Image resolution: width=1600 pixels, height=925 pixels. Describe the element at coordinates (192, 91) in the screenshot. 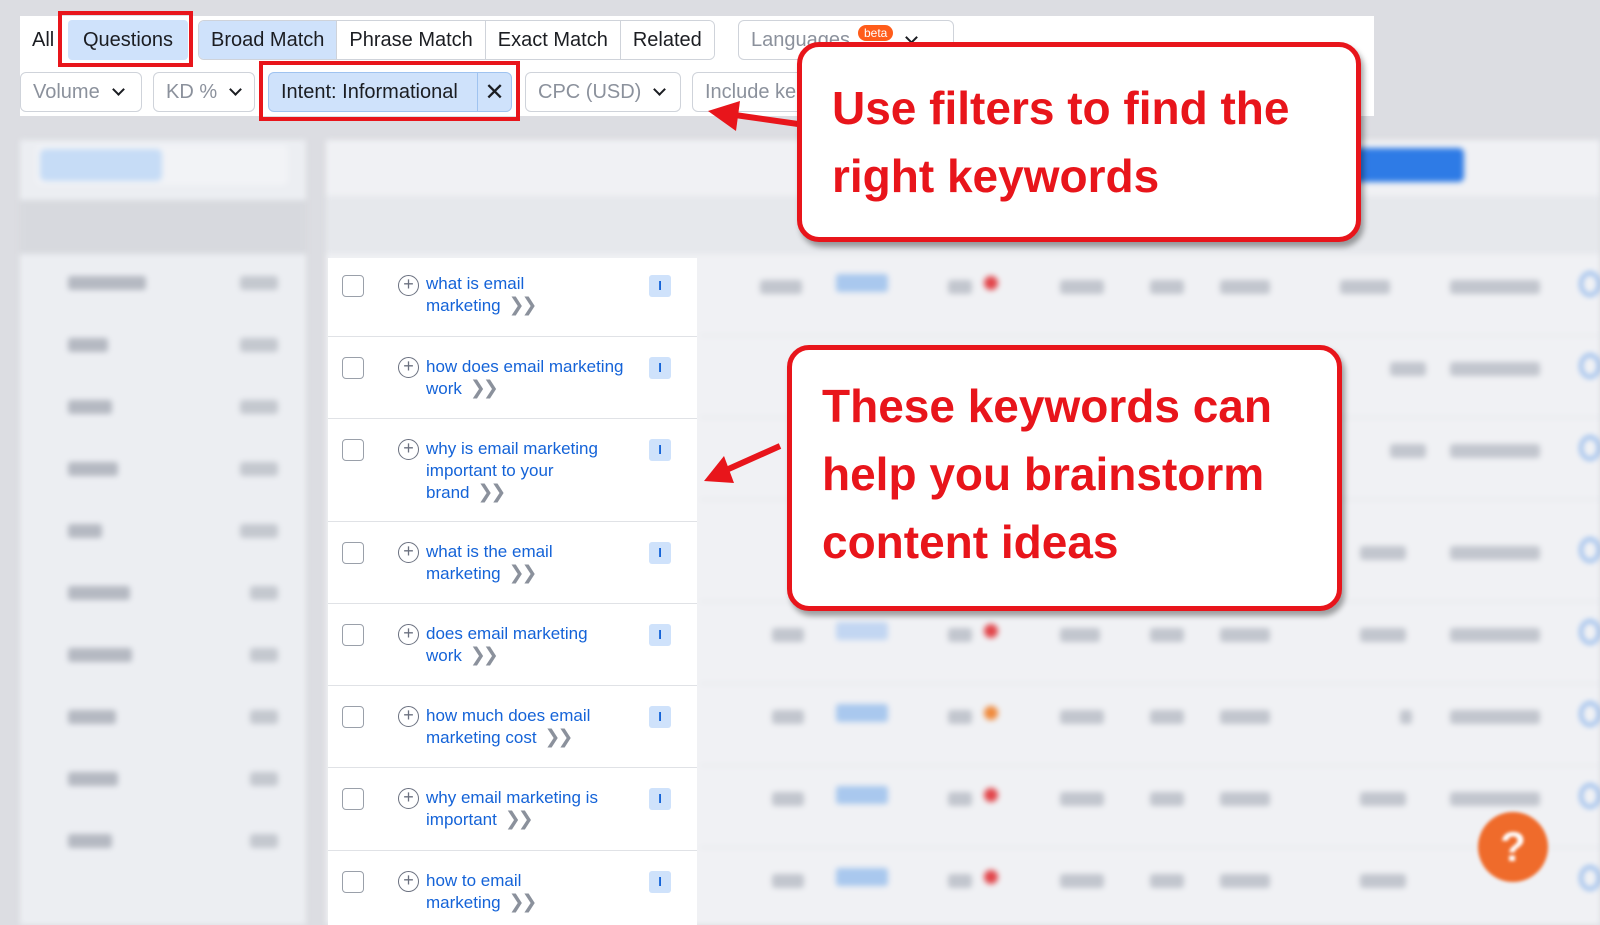

I see `kd-filter-label: KD %` at that location.